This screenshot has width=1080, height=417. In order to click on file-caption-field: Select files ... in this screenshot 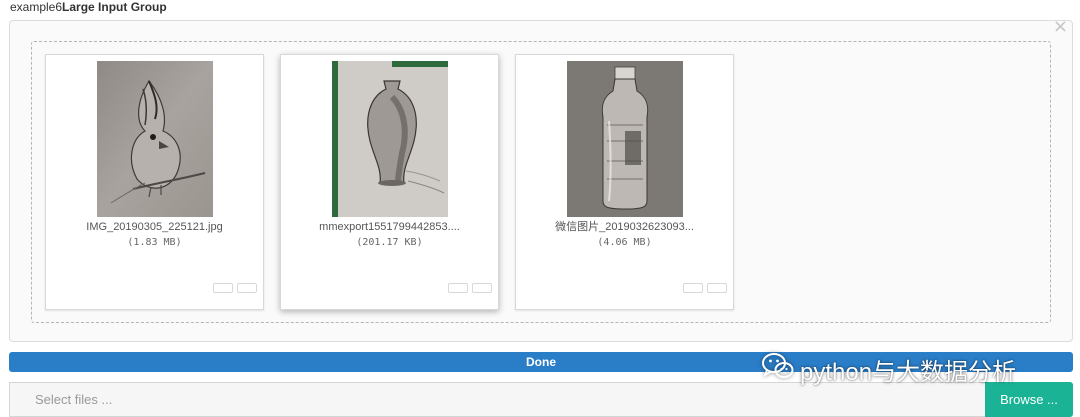, I will do `click(497, 399)`.